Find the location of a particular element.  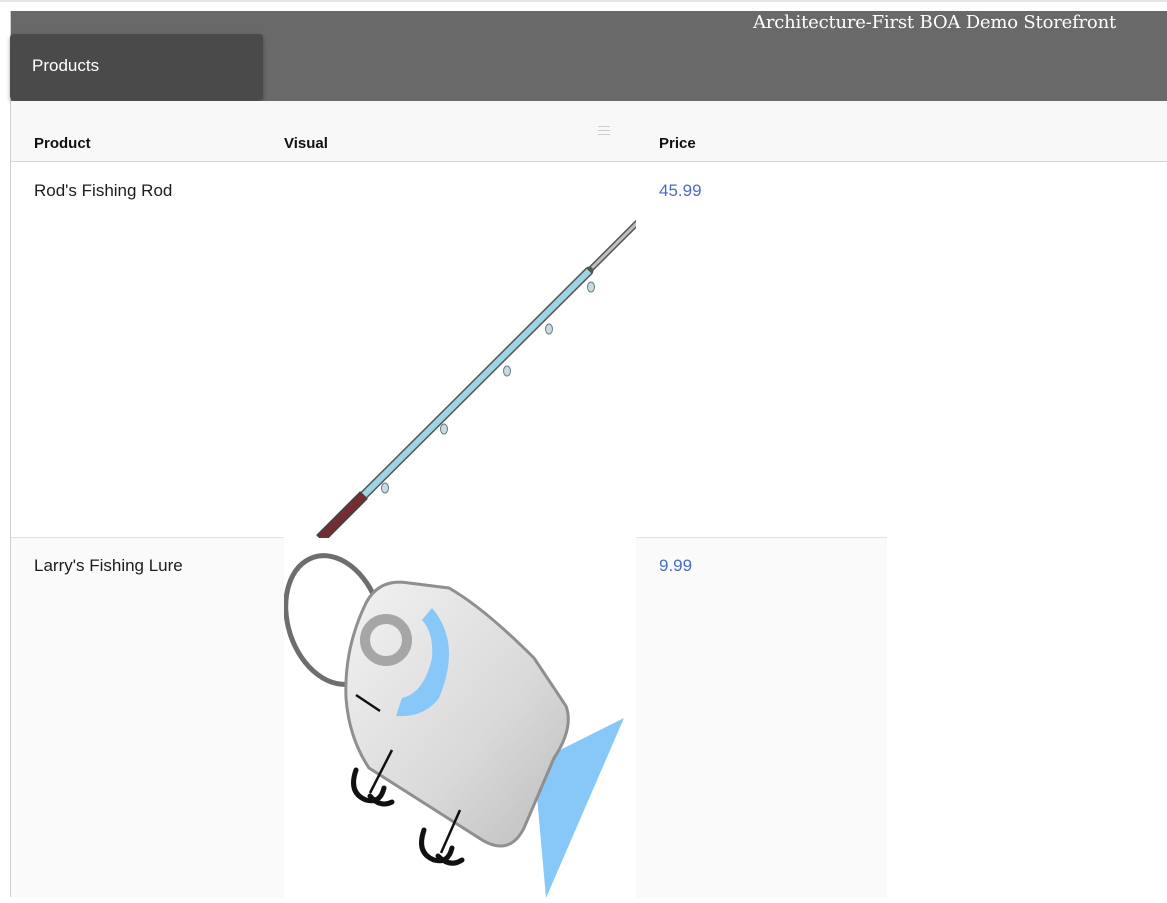

column-header-price: Price is located at coordinates (677, 143).